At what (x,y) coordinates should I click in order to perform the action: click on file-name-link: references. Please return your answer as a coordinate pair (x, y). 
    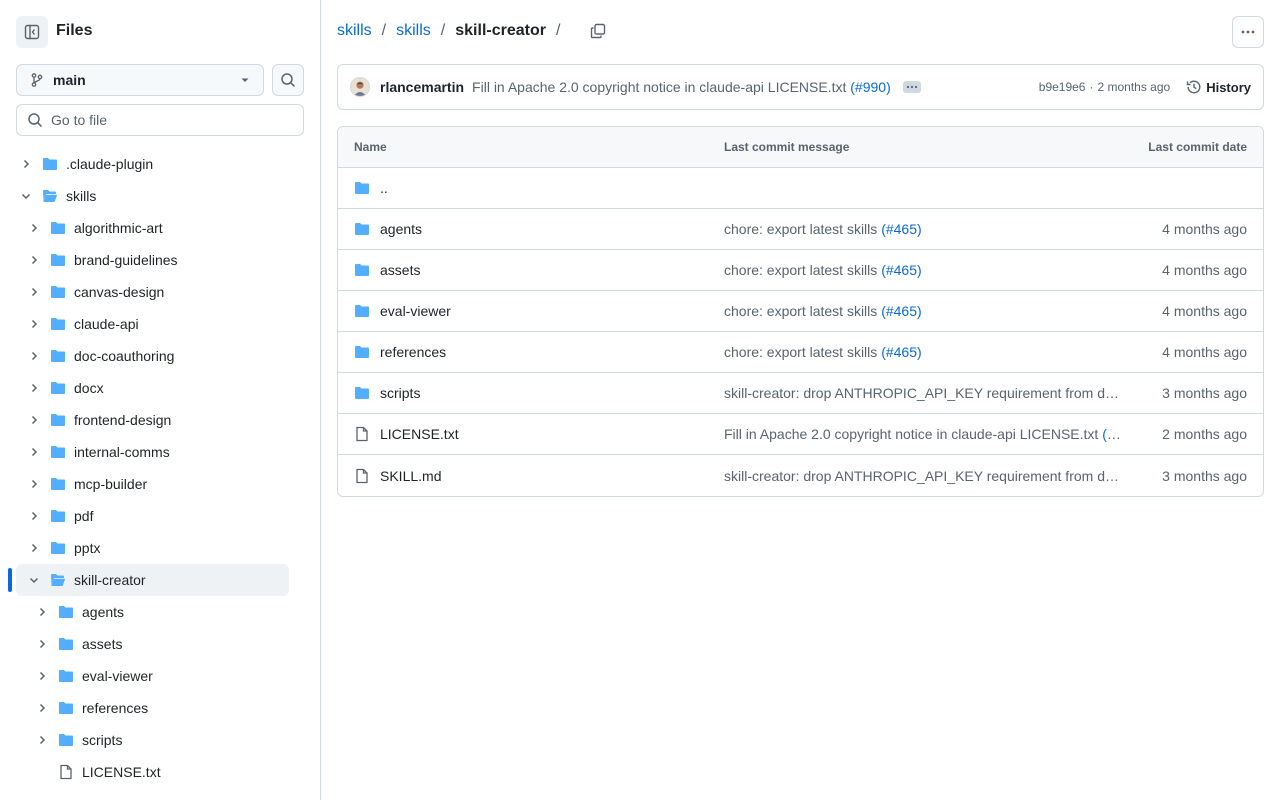
    Looking at the image, I should click on (413, 352).